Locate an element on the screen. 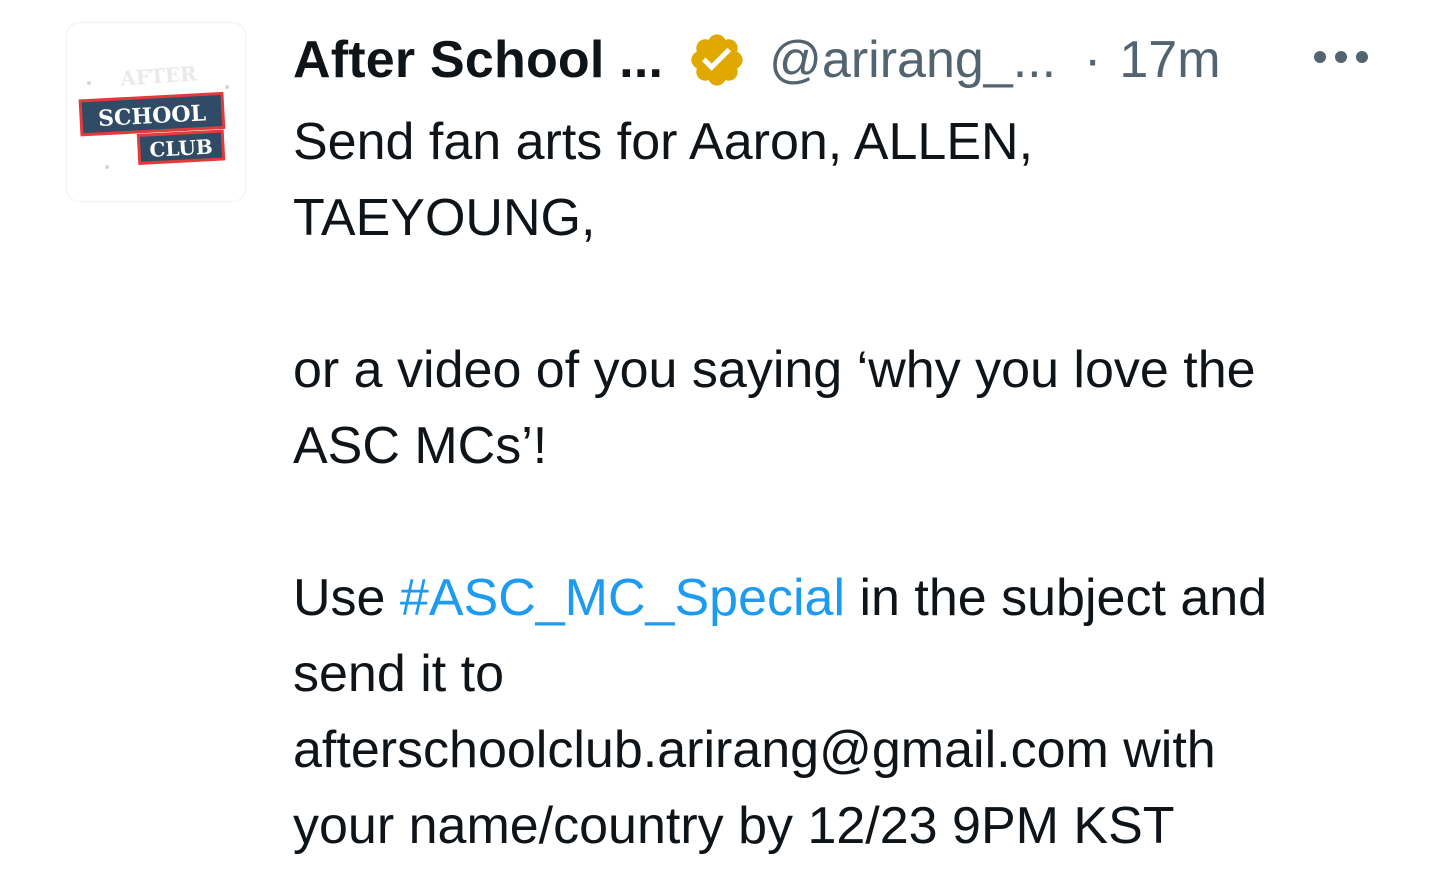 This screenshot has height=876, width=1440. after-school-club-logo: AFTER SCHOOL CLUB is located at coordinates (156, 112).